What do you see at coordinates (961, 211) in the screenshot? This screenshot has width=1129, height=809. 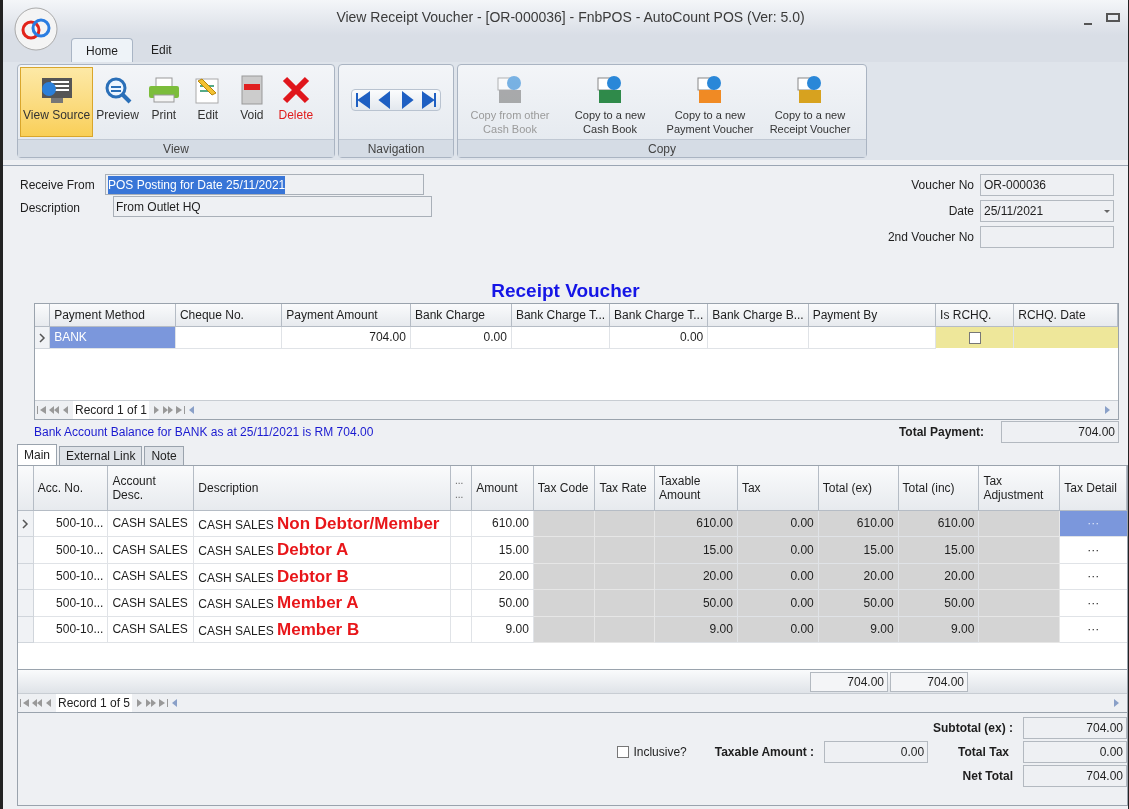 I see `field-label: Date` at bounding box center [961, 211].